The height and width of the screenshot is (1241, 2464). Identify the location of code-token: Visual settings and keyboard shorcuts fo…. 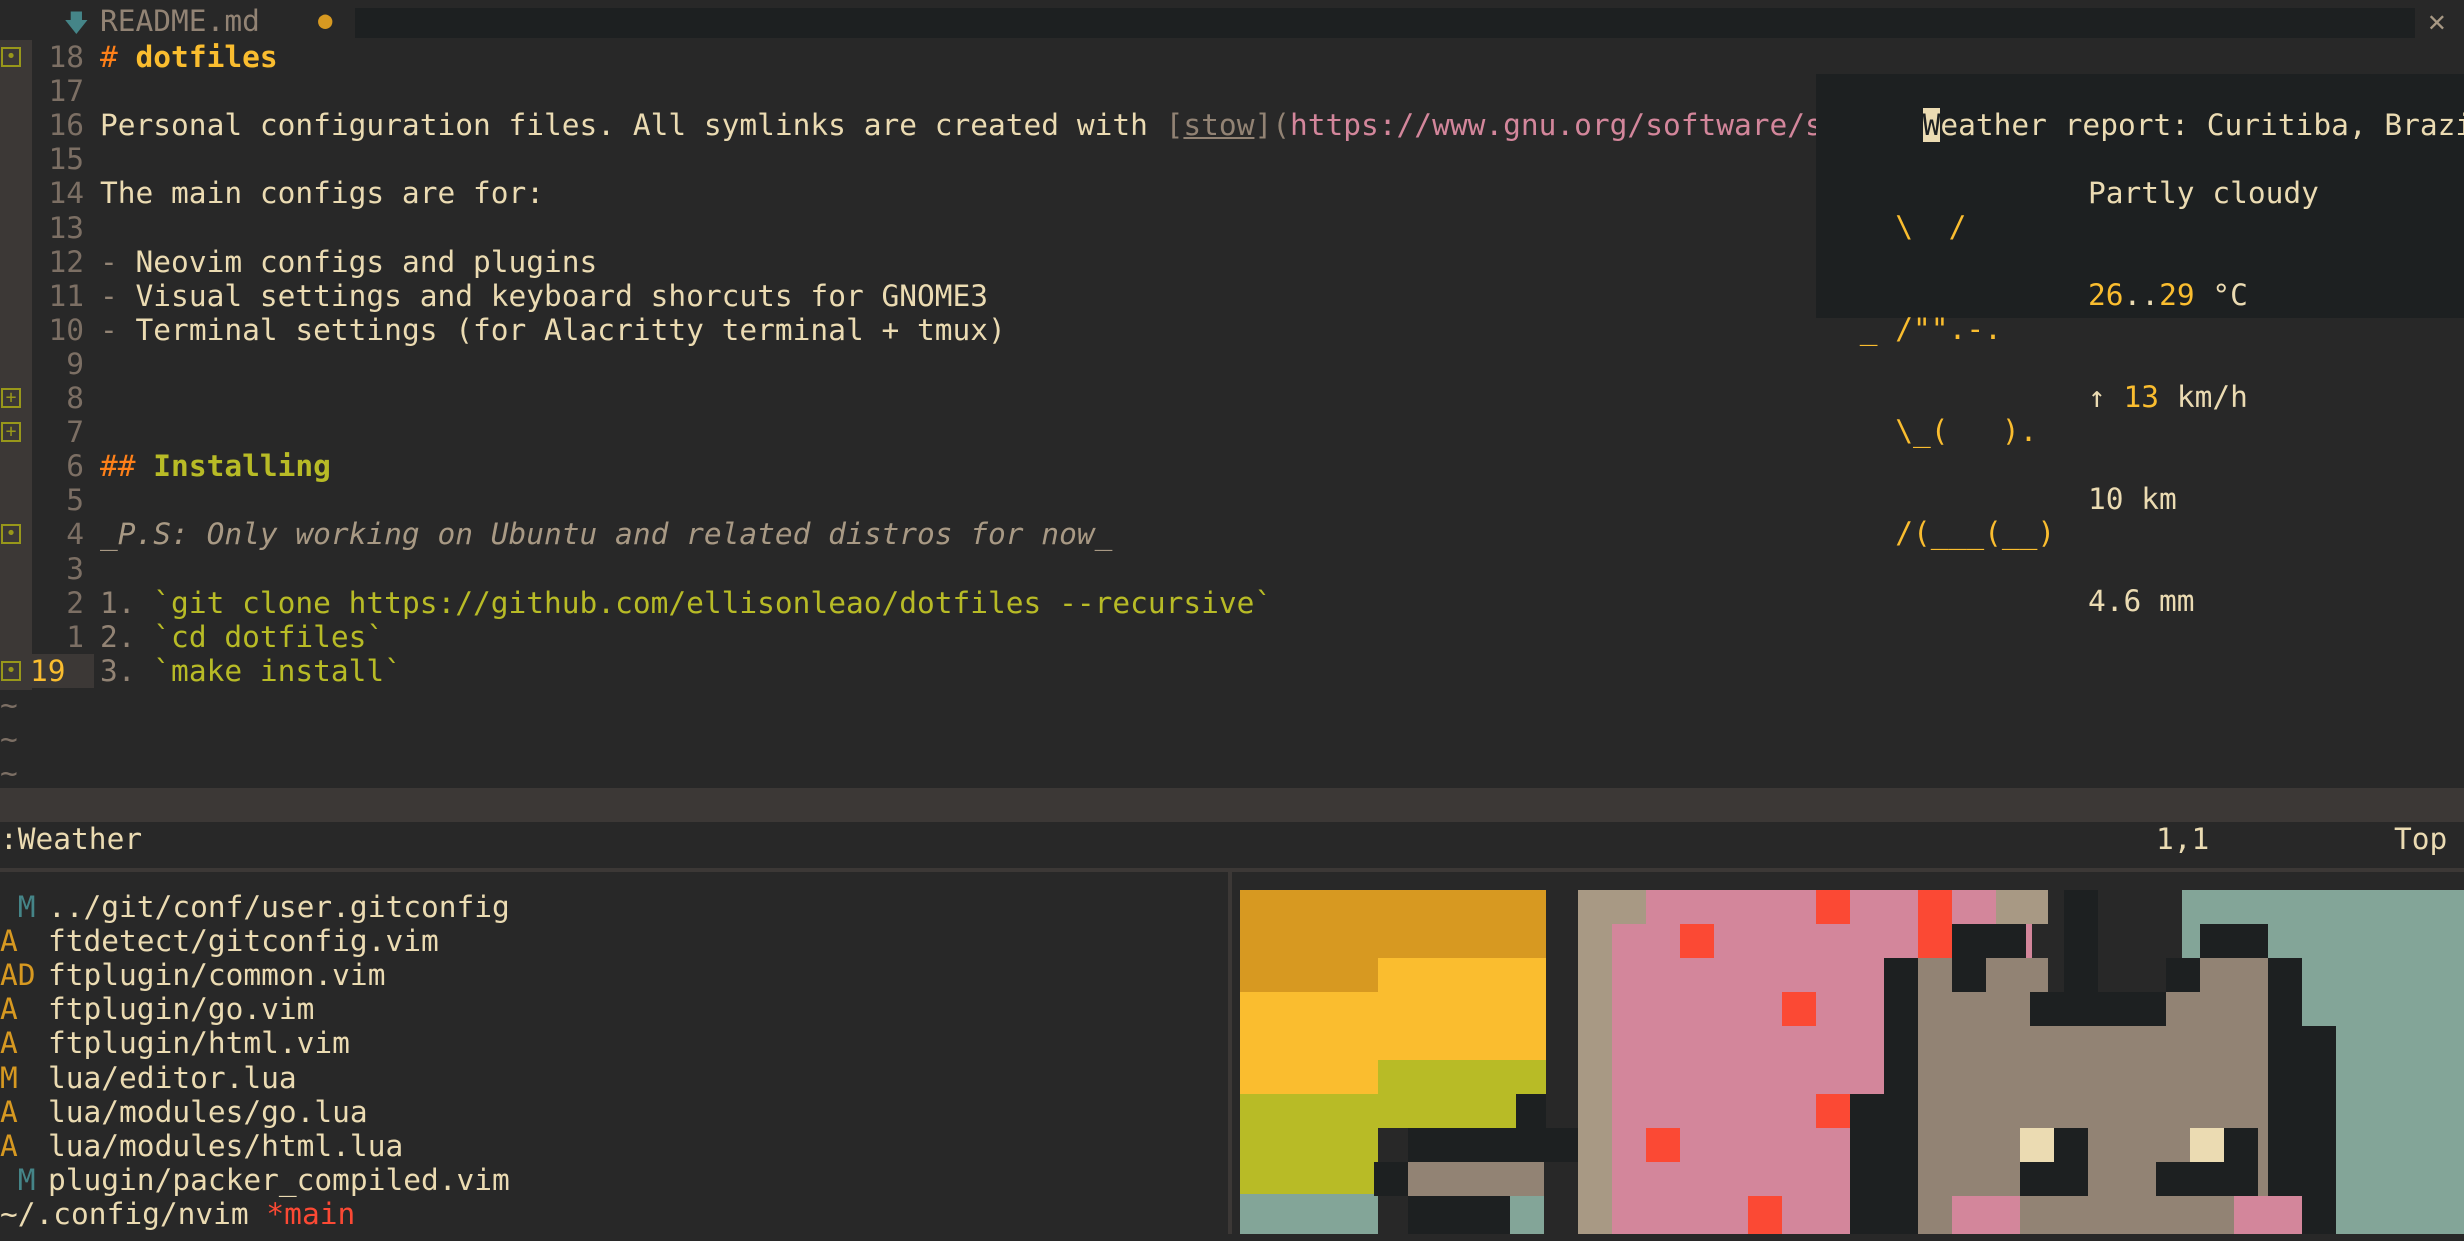
(562, 295).